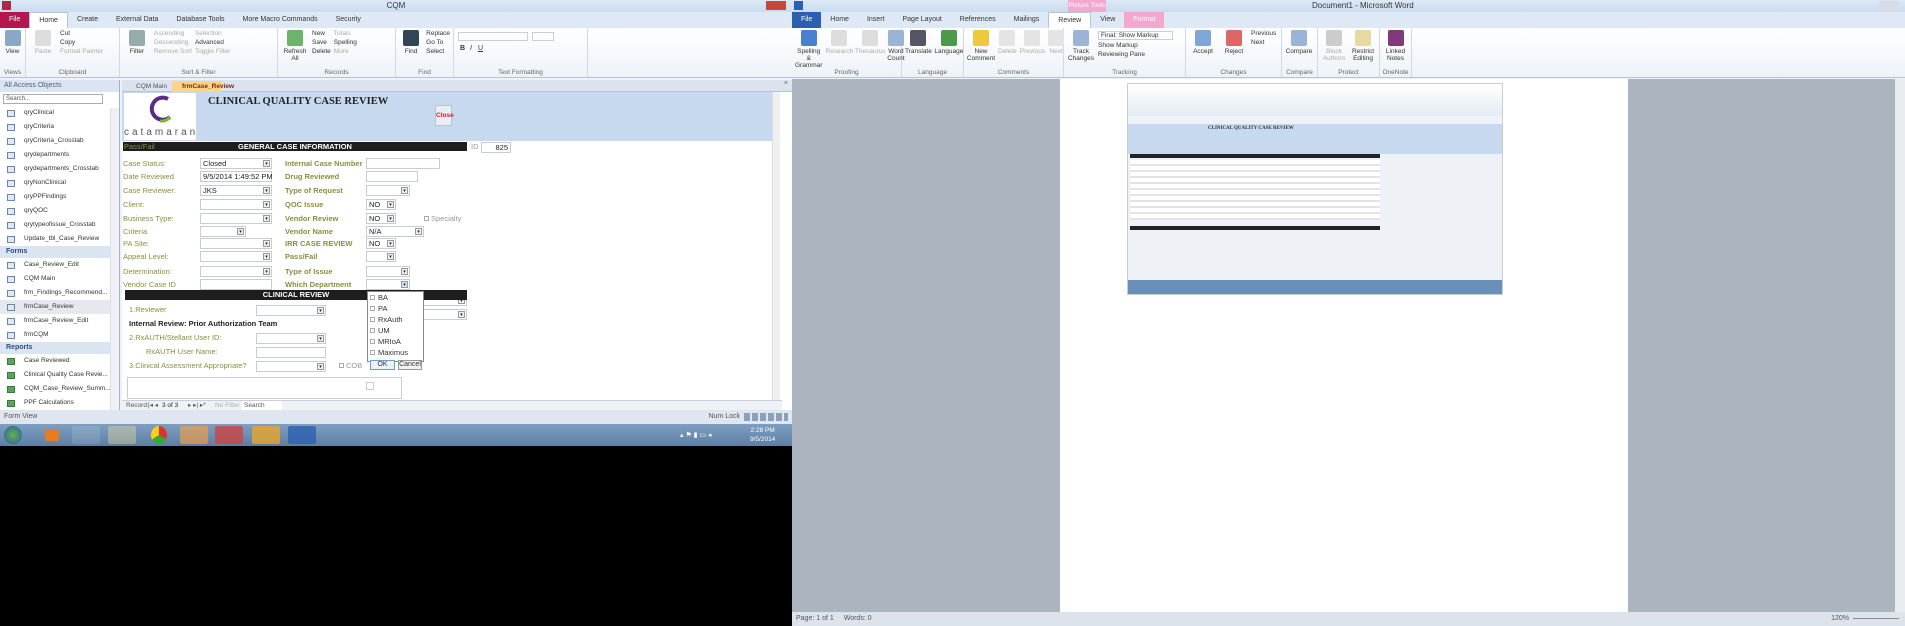 The height and width of the screenshot is (626, 1905). Describe the element at coordinates (229, 435) in the screenshot. I see `access-taskbar-icon` at that location.